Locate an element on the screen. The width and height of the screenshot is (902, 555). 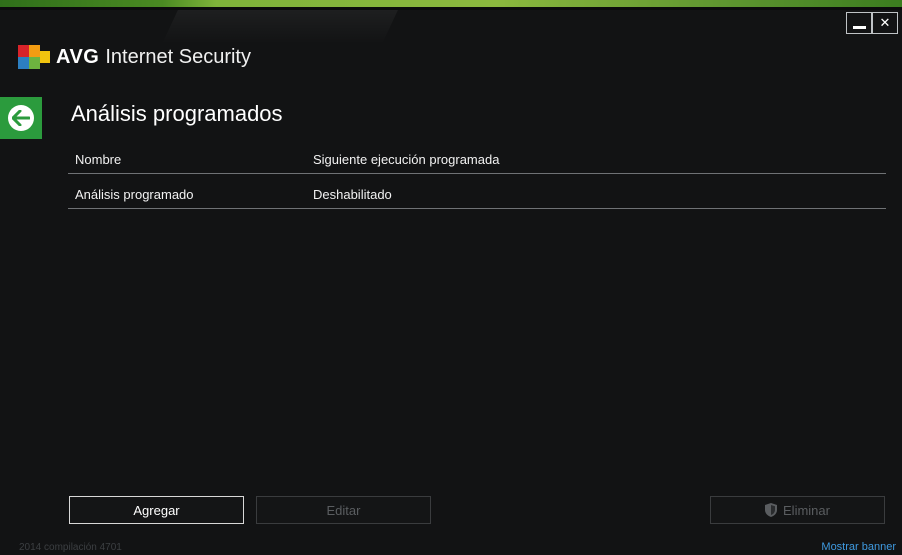
table-header: Nombre Siguiente ejecución programada is located at coordinates (477, 160).